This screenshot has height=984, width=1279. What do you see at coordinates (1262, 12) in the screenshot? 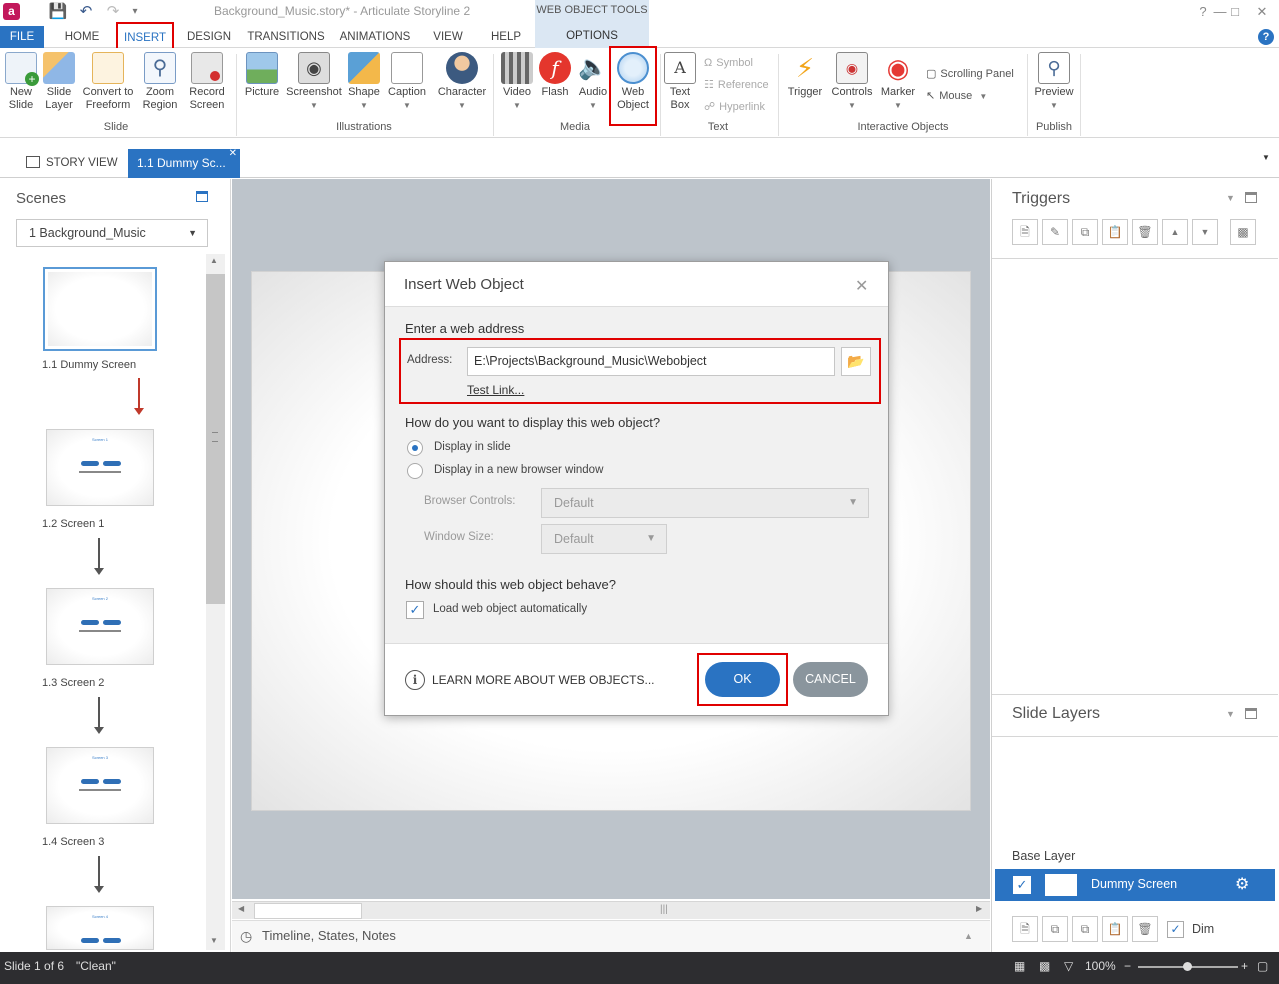
I see `close-icon: ✕` at bounding box center [1262, 12].